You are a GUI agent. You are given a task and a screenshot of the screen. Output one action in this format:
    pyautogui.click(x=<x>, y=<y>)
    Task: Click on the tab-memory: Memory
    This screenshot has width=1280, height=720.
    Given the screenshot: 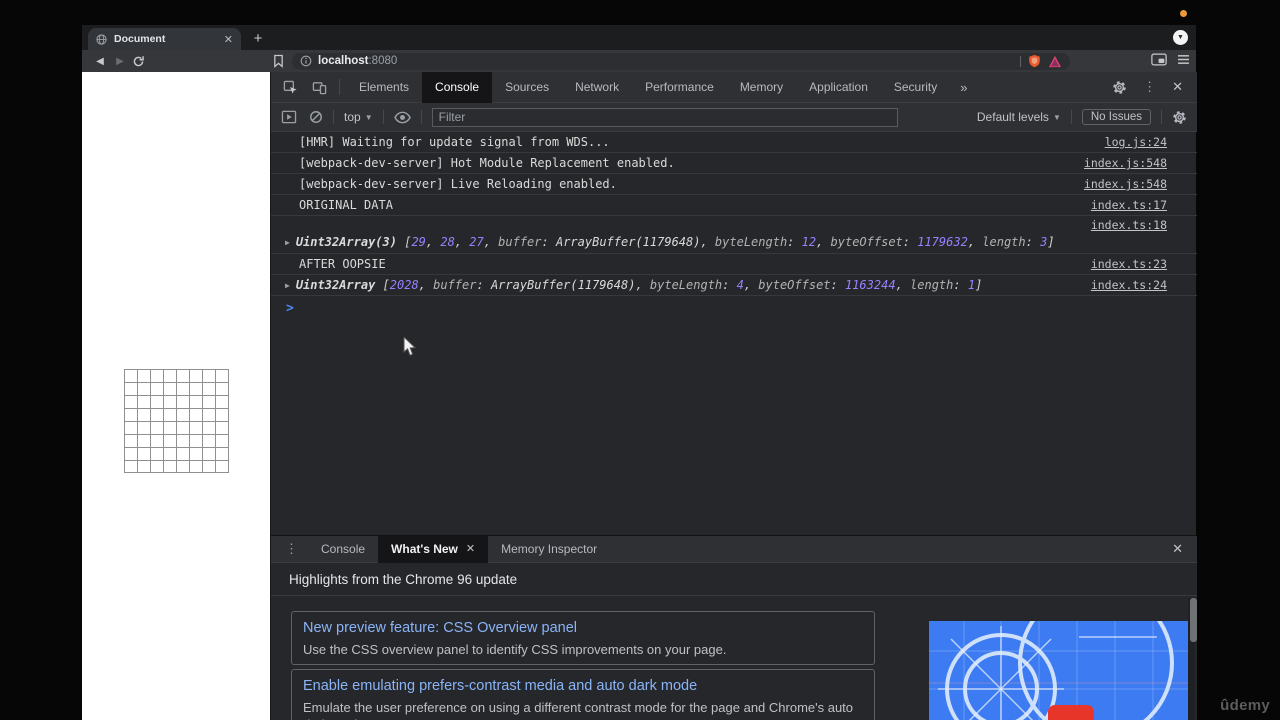 What is the action you would take?
    pyautogui.click(x=761, y=87)
    